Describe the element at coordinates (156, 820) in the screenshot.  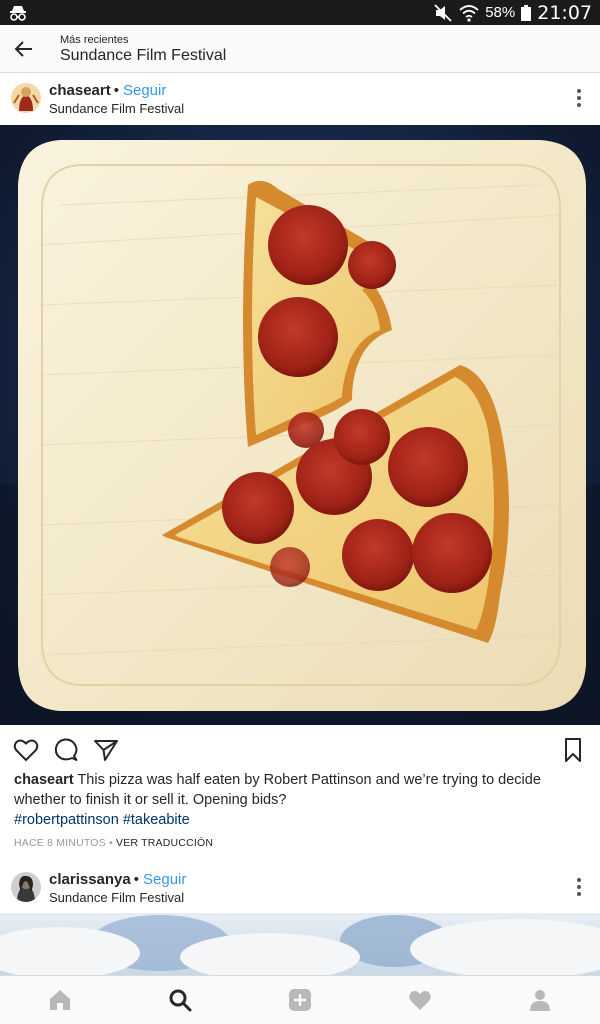
I see `hashtag-takeabite: #takeabite` at that location.